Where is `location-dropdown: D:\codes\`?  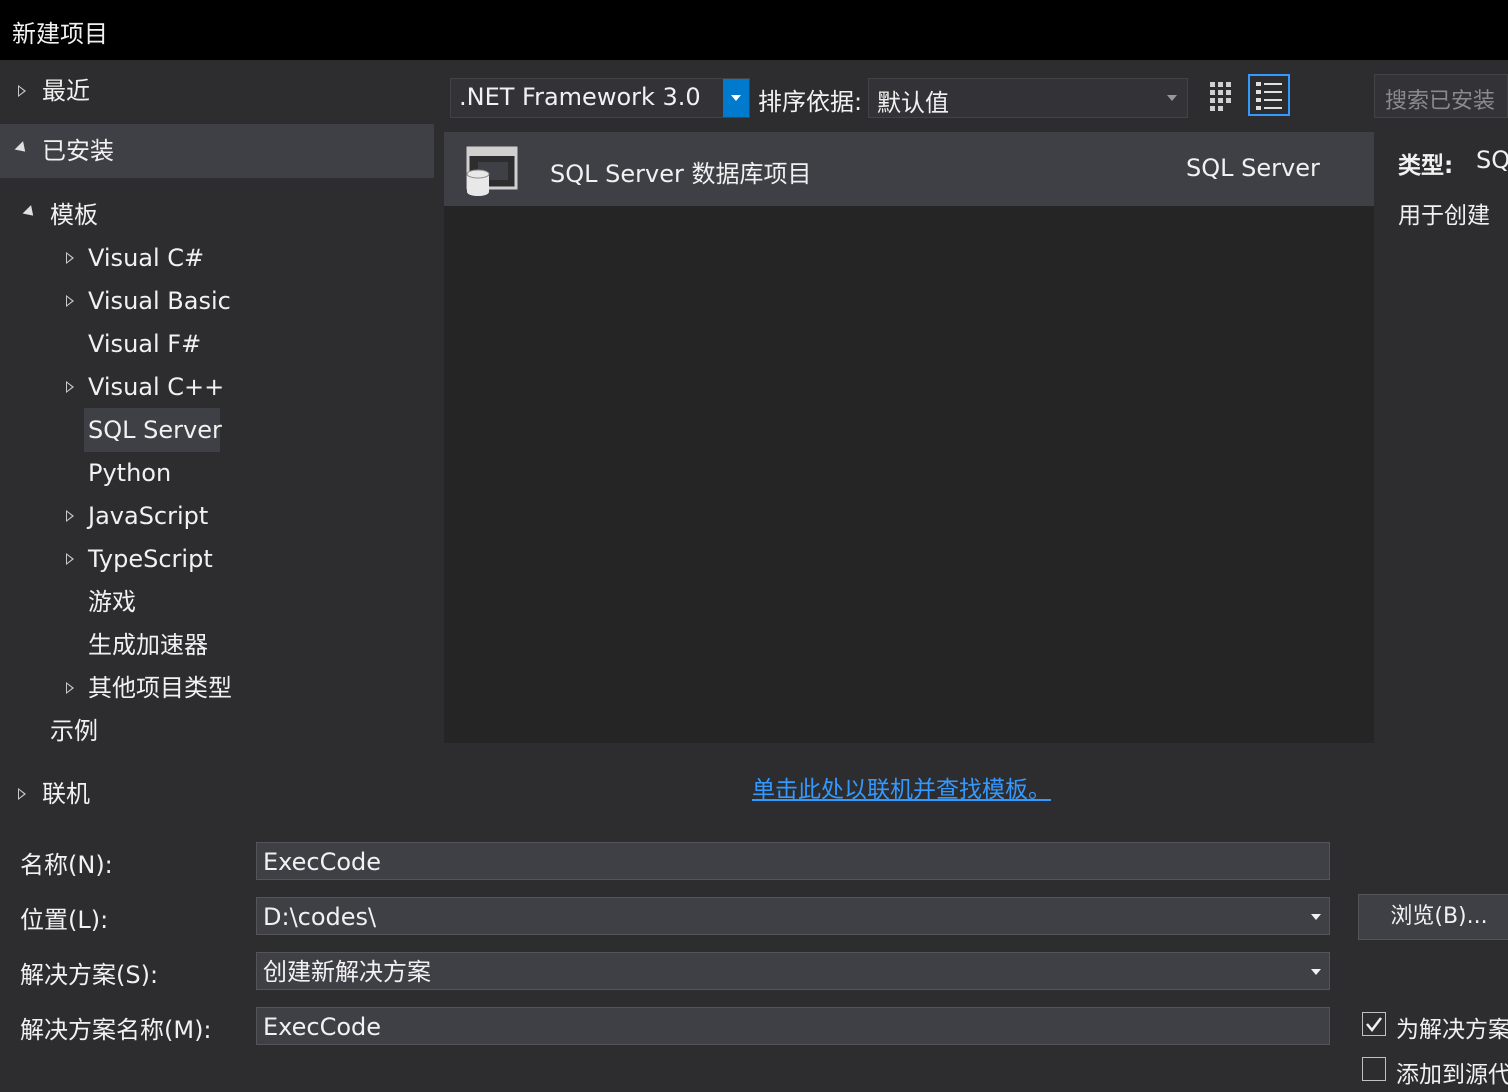
location-dropdown: D:\codes\ is located at coordinates (793, 916).